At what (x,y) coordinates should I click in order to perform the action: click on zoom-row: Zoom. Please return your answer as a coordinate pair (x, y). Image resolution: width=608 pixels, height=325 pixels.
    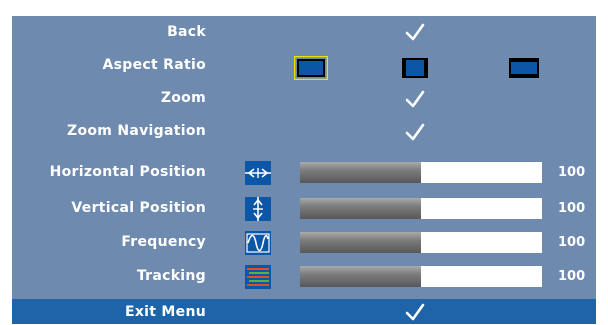
    Looking at the image, I should click on (304, 98).